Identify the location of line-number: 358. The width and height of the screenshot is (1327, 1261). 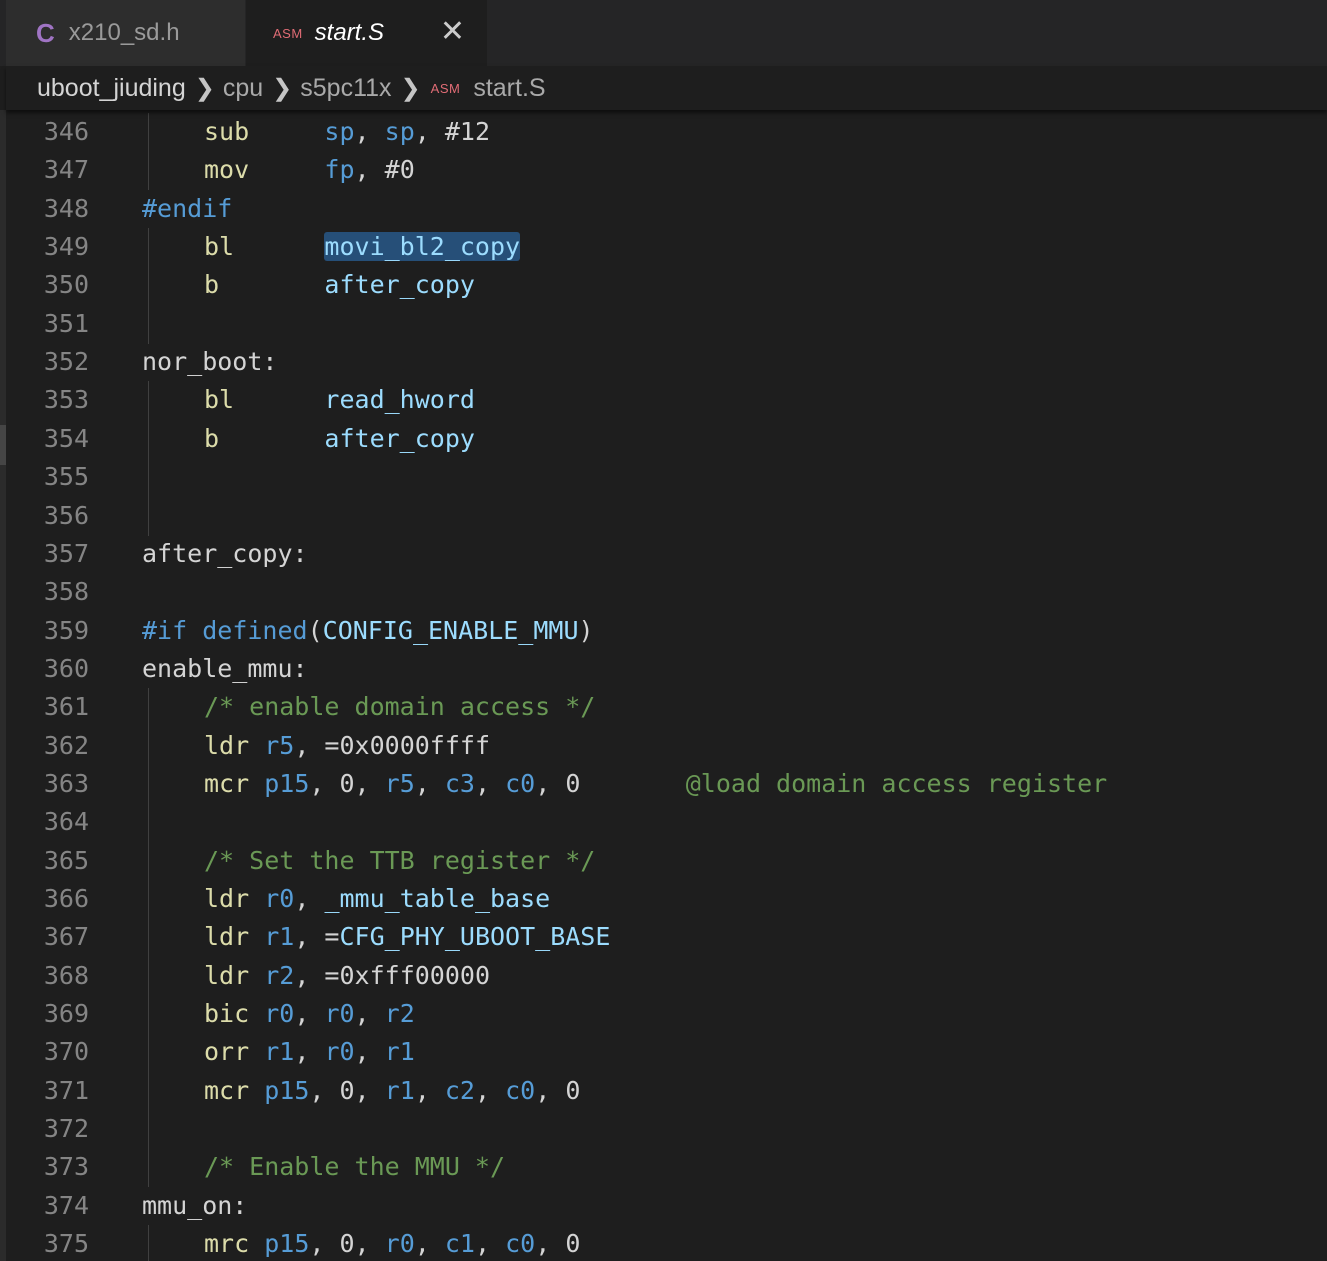
(66, 592).